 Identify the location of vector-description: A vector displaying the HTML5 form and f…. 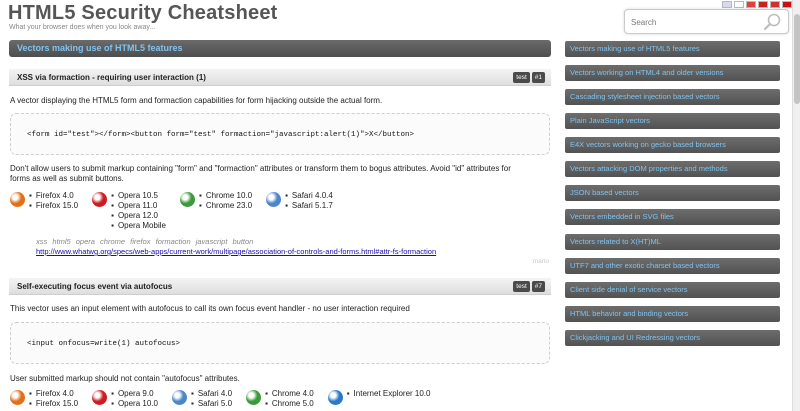
(196, 100).